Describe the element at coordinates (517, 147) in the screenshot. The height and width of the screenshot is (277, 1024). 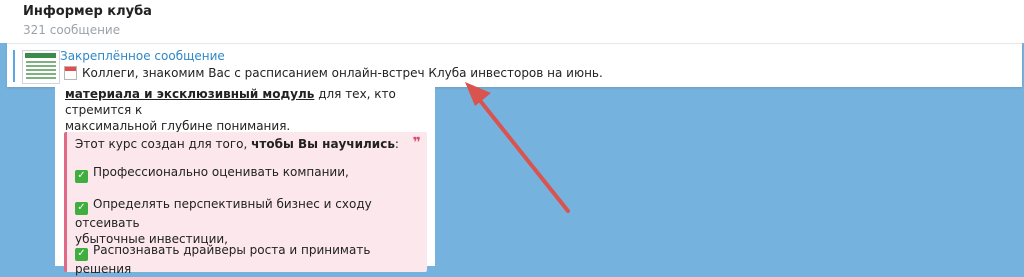
I see `annotation-arrow` at that location.